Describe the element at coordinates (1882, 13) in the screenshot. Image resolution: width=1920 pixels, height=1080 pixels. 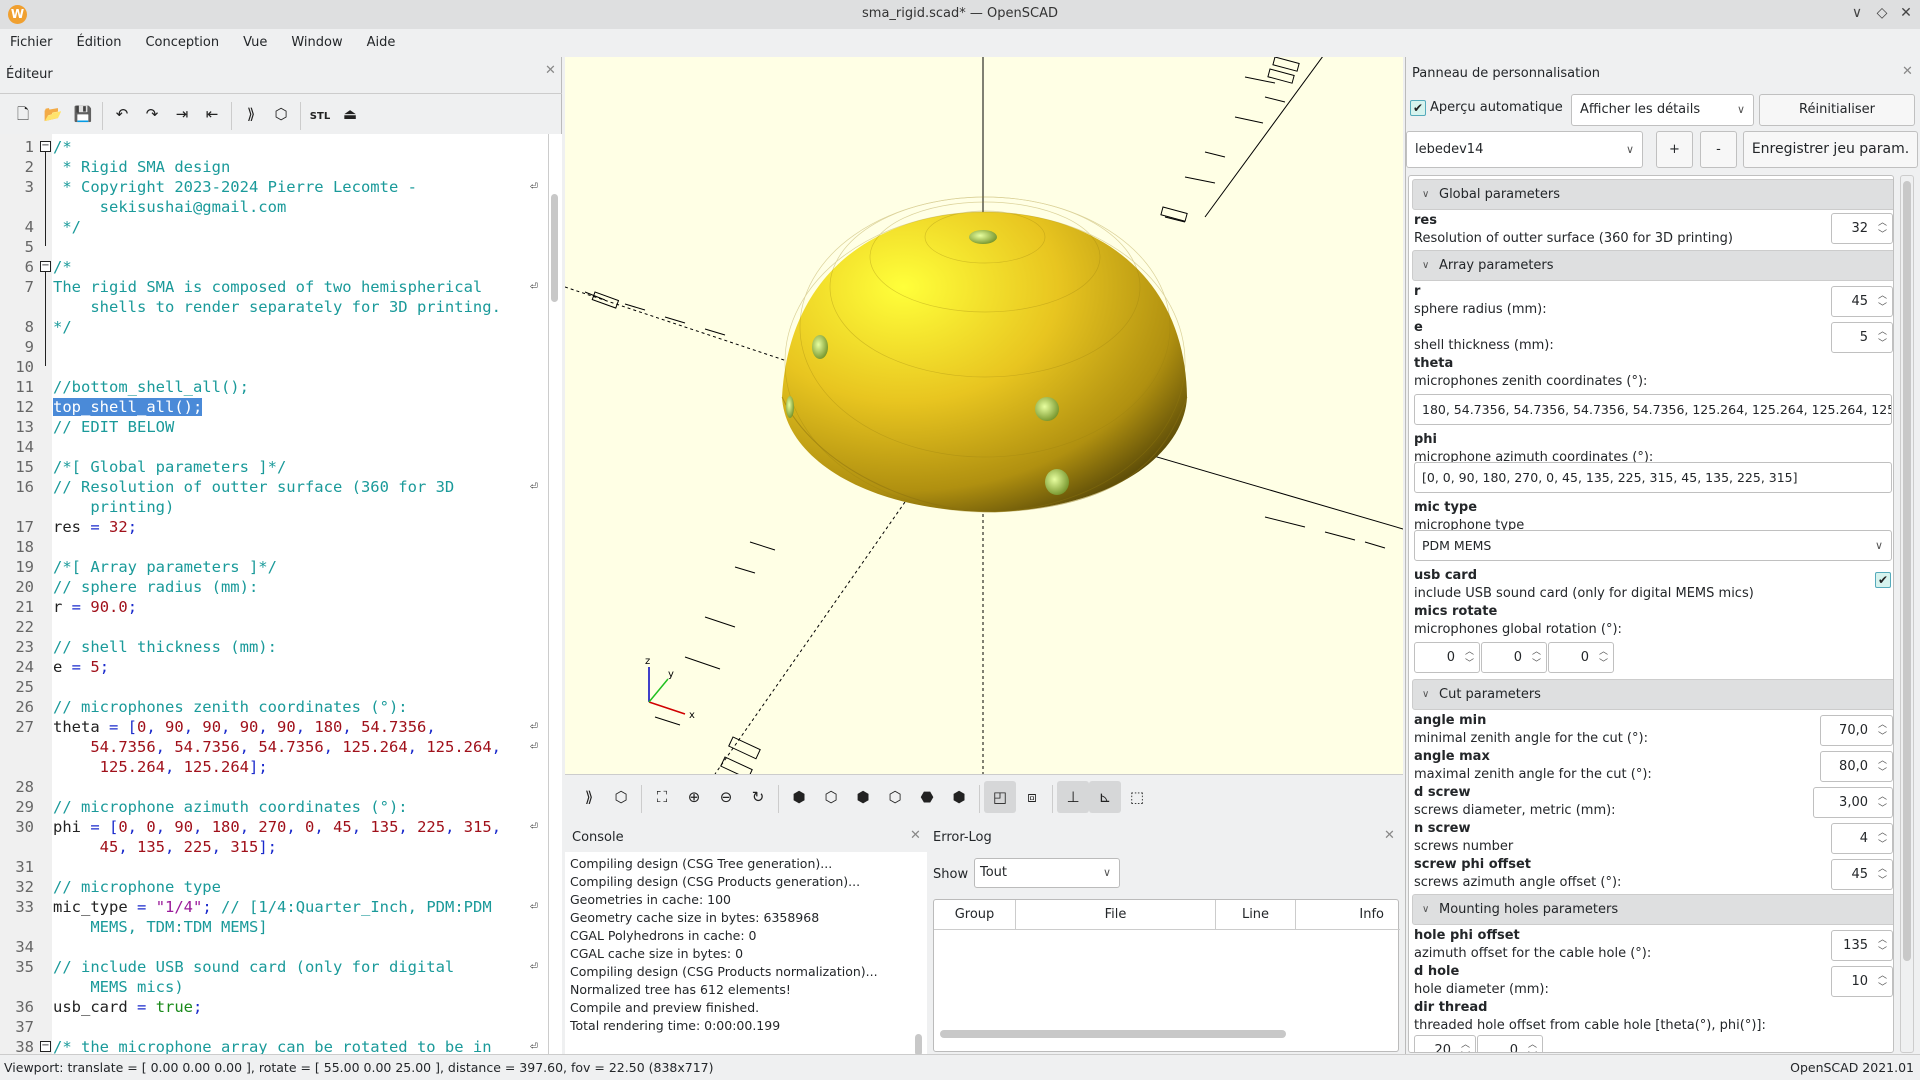
I see `maximize-button: ◇` at that location.